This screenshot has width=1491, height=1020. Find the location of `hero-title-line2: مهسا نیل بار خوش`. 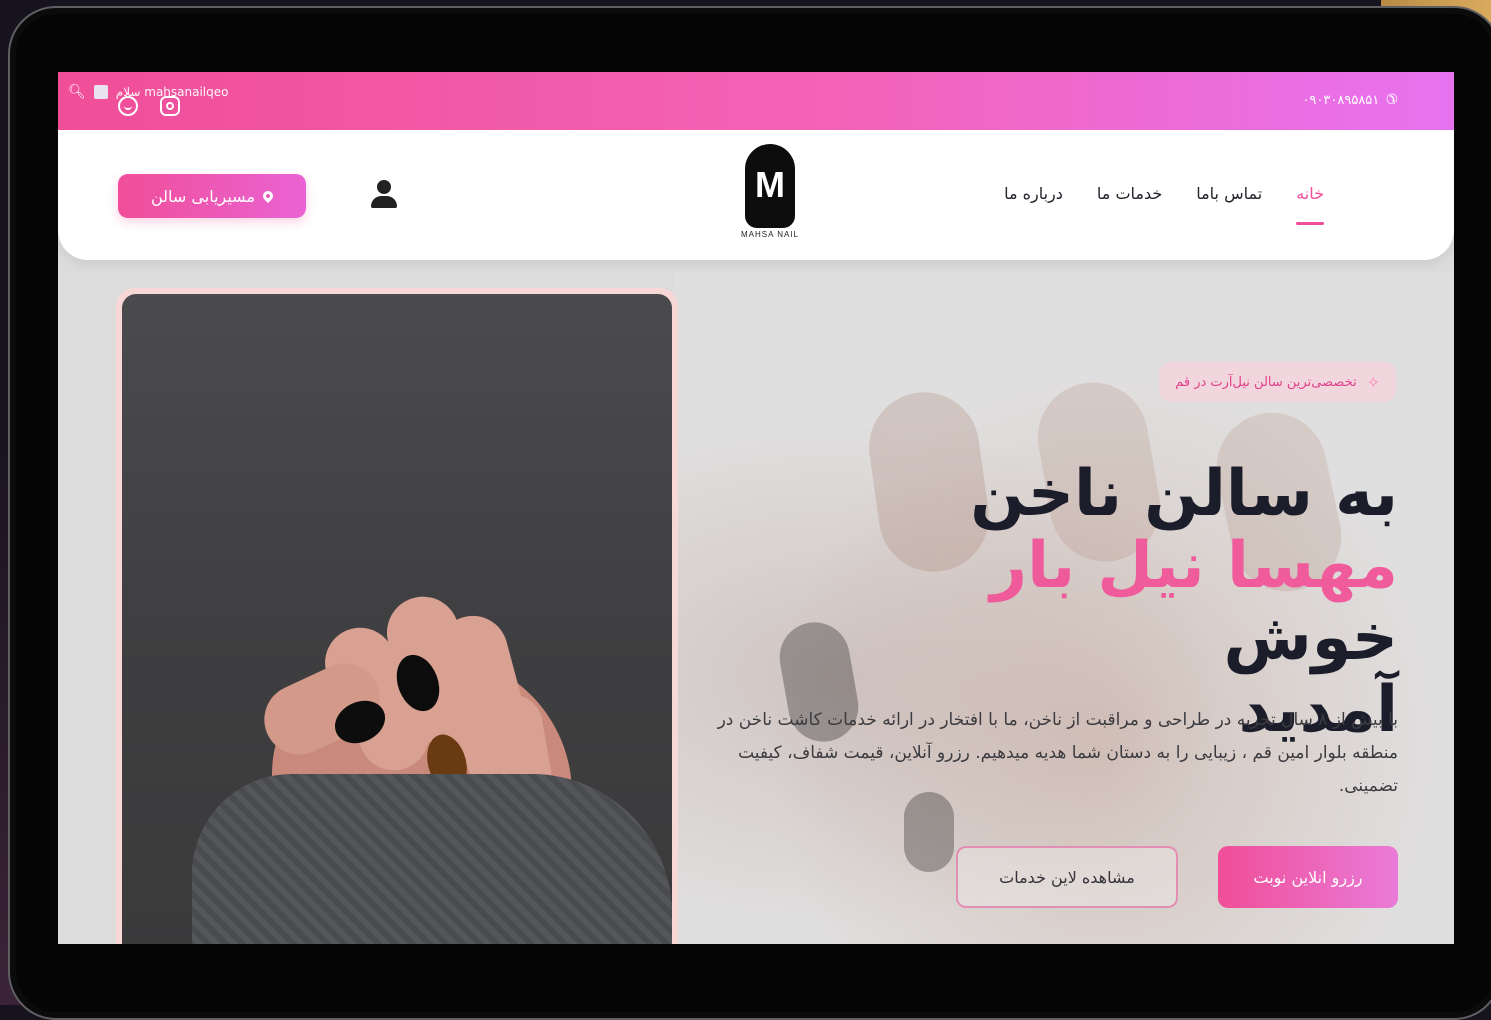

hero-title-line2: مهسا نیل بار خوش is located at coordinates (1098, 602).